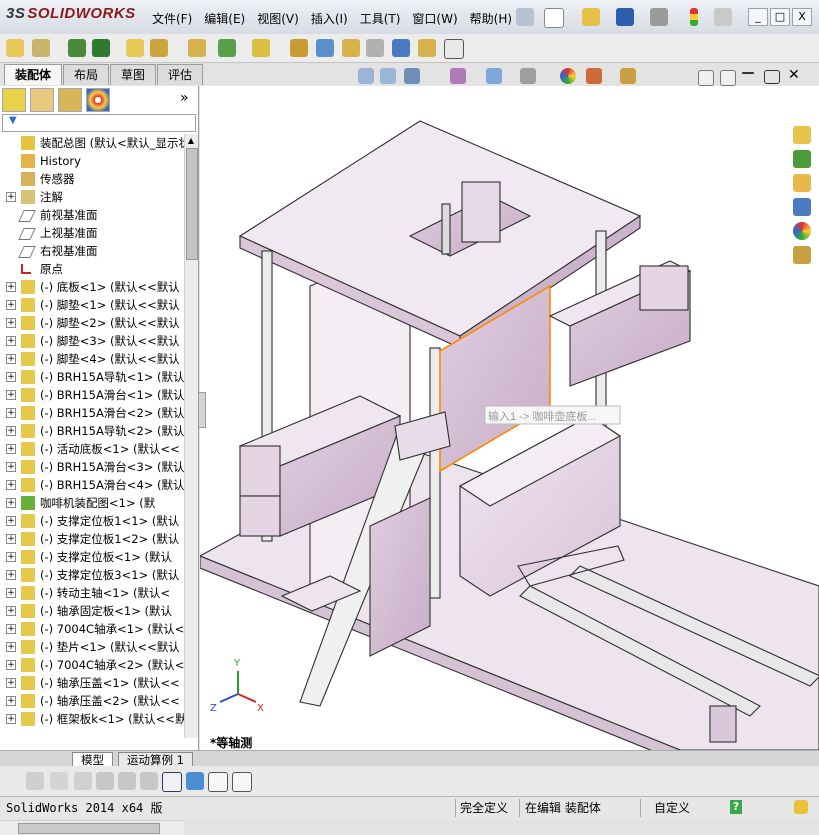 The image size is (819, 835). Describe the element at coordinates (180, 74) in the screenshot. I see `tab-evaluate: 评估` at that location.